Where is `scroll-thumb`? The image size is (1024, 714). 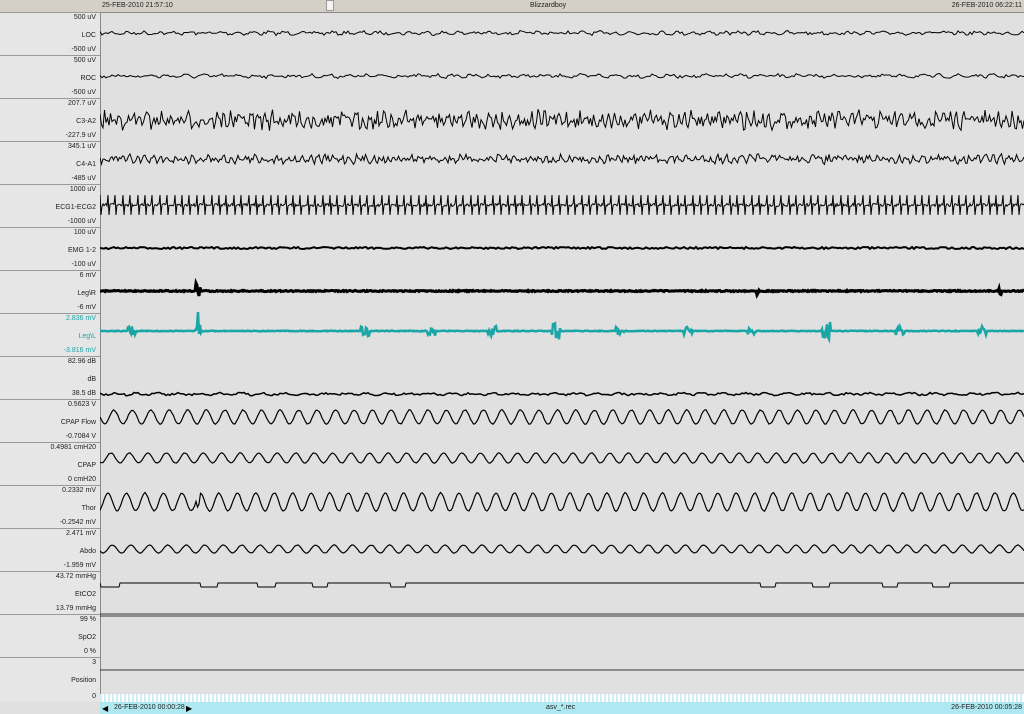 scroll-thumb is located at coordinates (330, 5).